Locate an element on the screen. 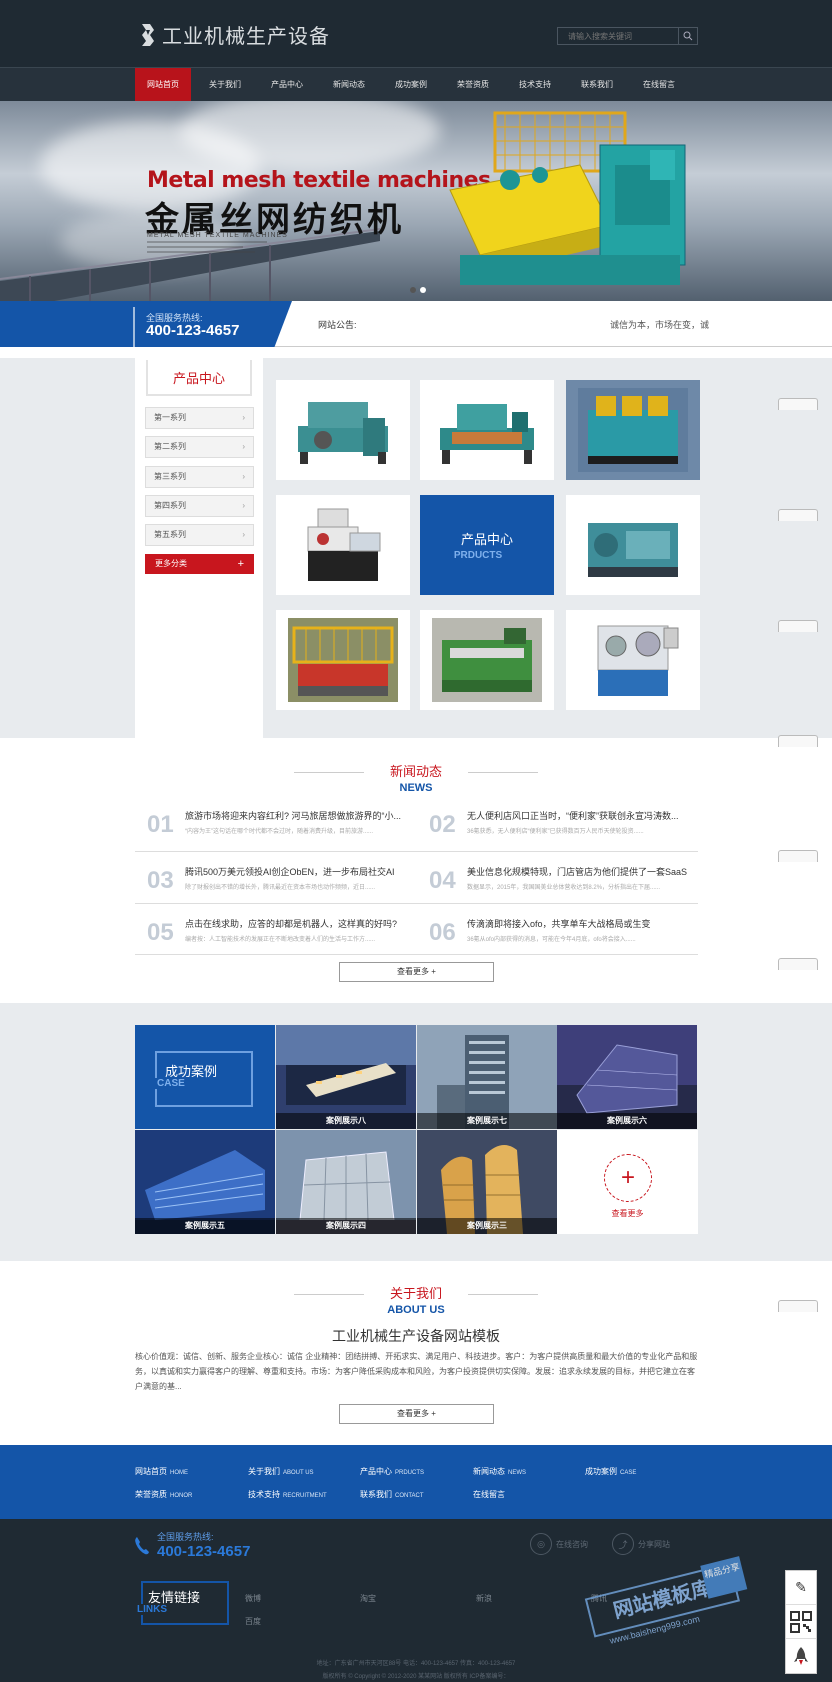 This screenshot has width=832, height=1682. footer-link-contact: 联系我们 CONTACT is located at coordinates (392, 1494).